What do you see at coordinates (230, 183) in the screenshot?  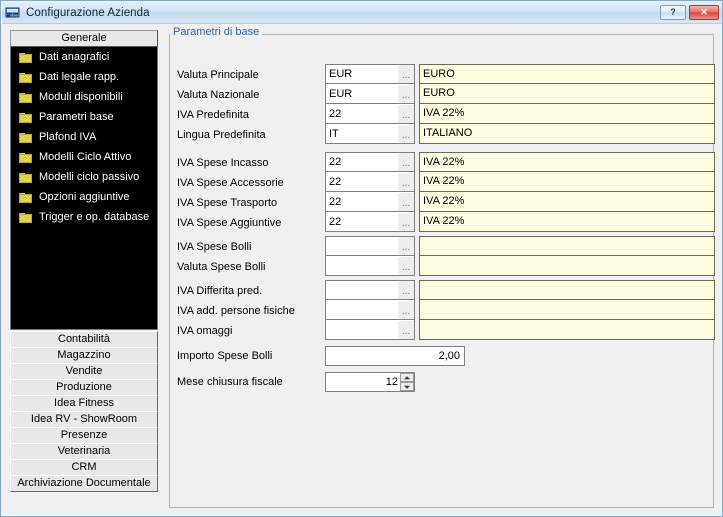 I see `label-iva-spese-accessorie: IVA Spese Accessorie` at bounding box center [230, 183].